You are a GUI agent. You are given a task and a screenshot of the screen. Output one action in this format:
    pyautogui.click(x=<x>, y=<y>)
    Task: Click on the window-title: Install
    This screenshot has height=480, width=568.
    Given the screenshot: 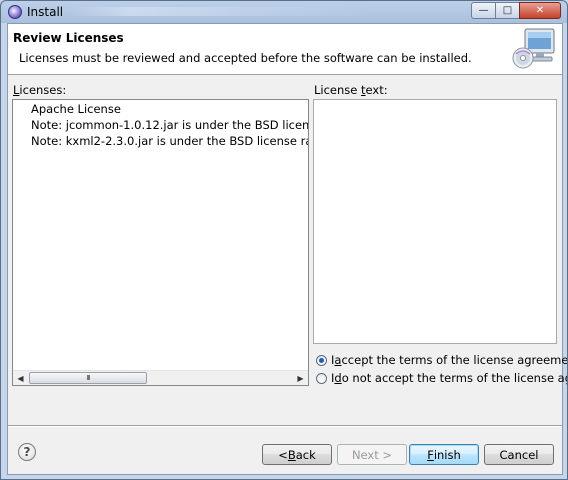 What is the action you would take?
    pyautogui.click(x=45, y=12)
    